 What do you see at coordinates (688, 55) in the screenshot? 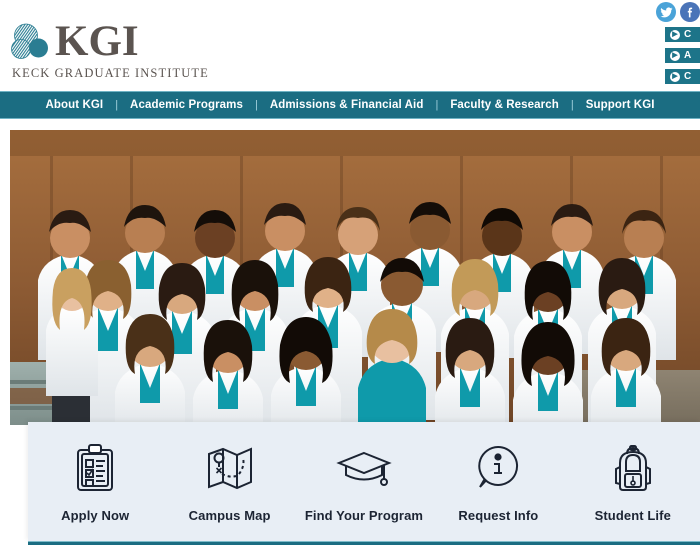
I see `header-action-button-2-label: A` at bounding box center [688, 55].